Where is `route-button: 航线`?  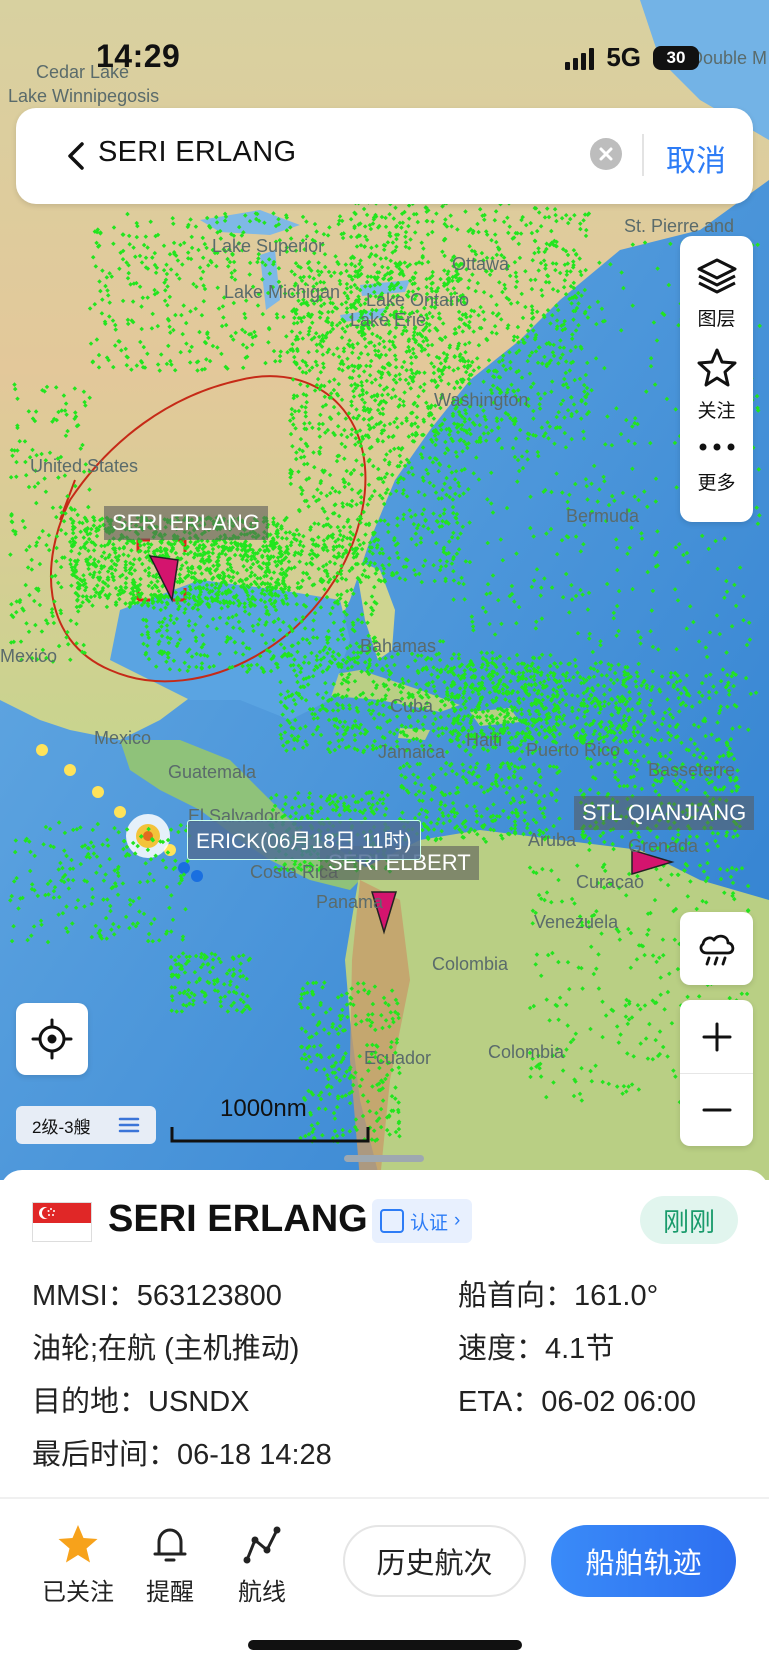
route-button: 航线 is located at coordinates (262, 1564).